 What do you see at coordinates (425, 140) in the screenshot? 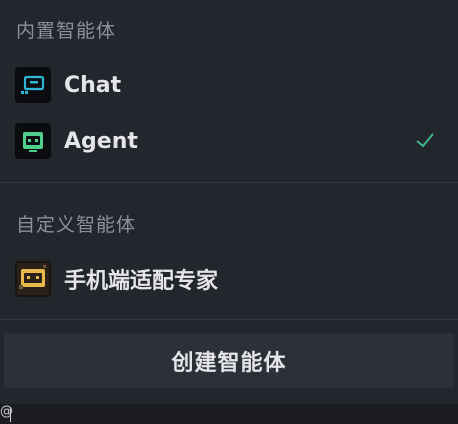
I see `checkmark-icon` at bounding box center [425, 140].